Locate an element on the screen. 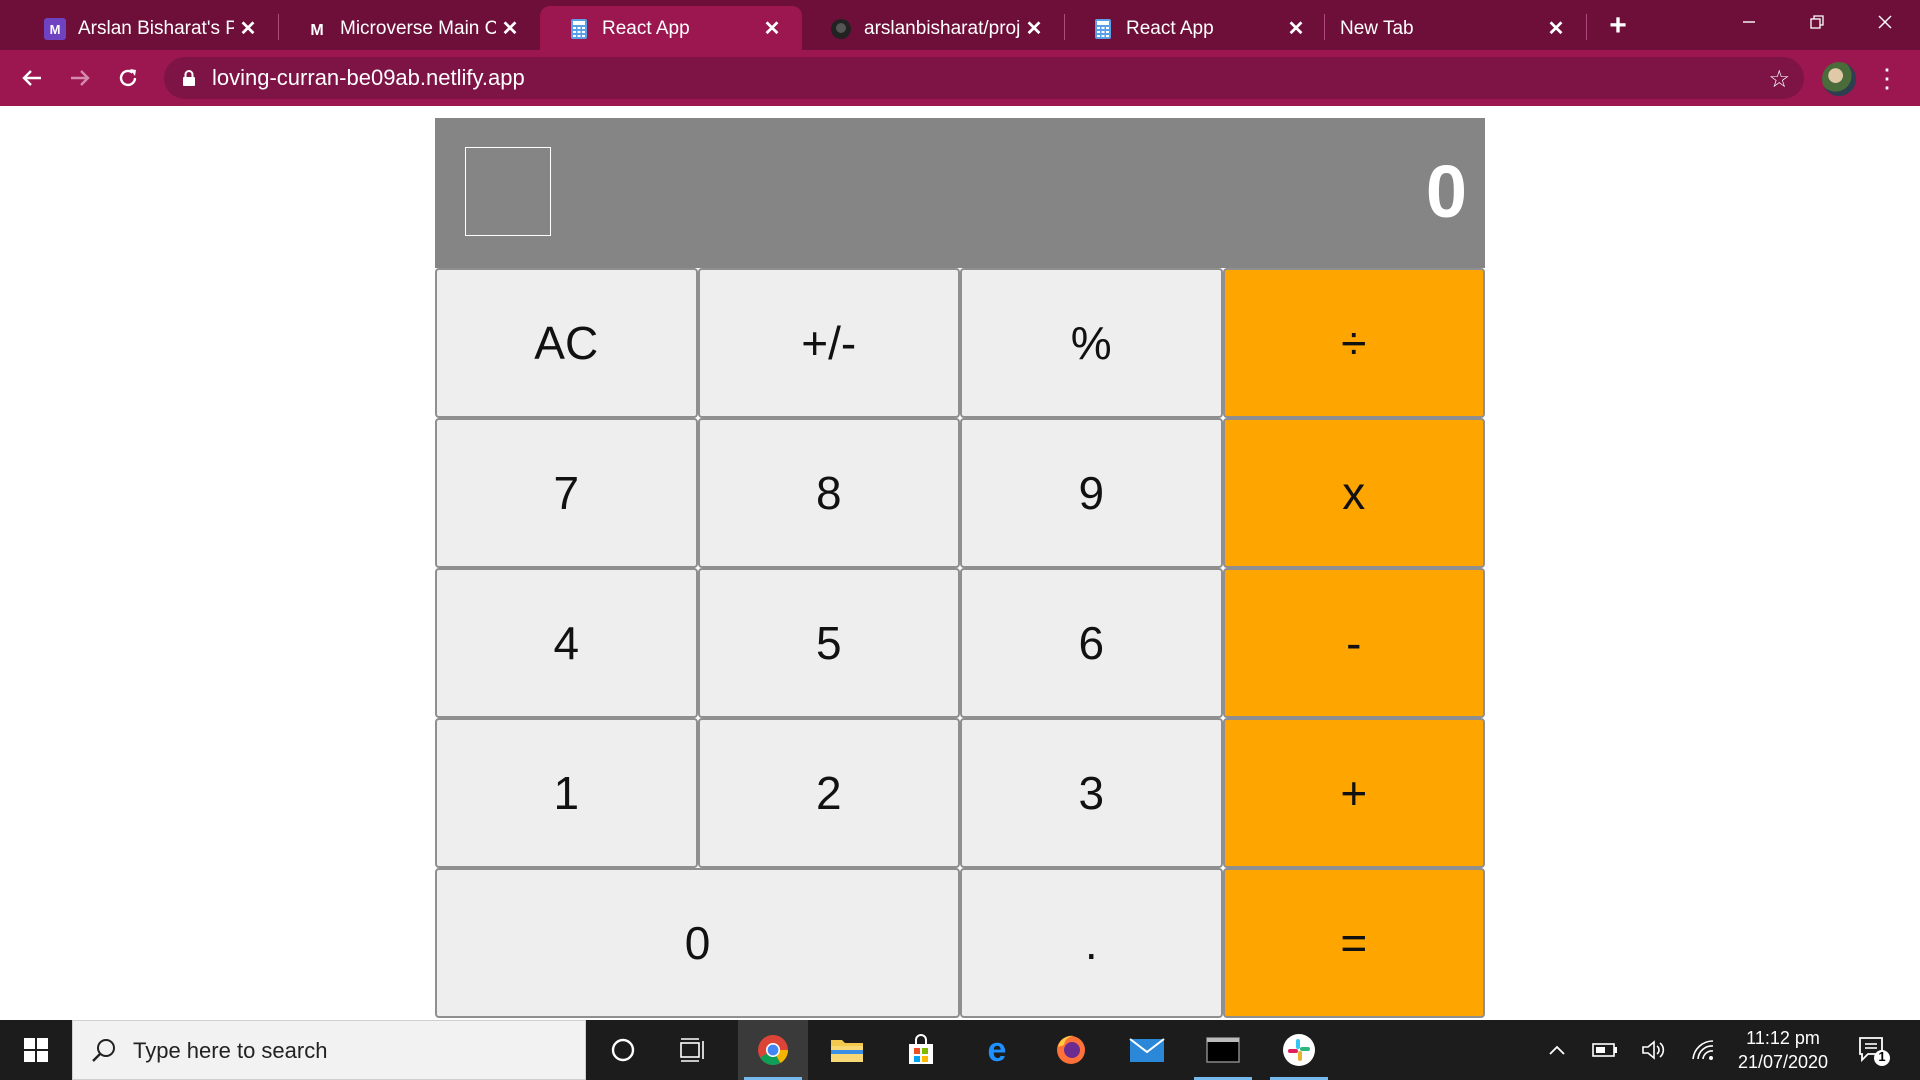 The width and height of the screenshot is (1920, 1080). subtract-button: - is located at coordinates (1353, 643).